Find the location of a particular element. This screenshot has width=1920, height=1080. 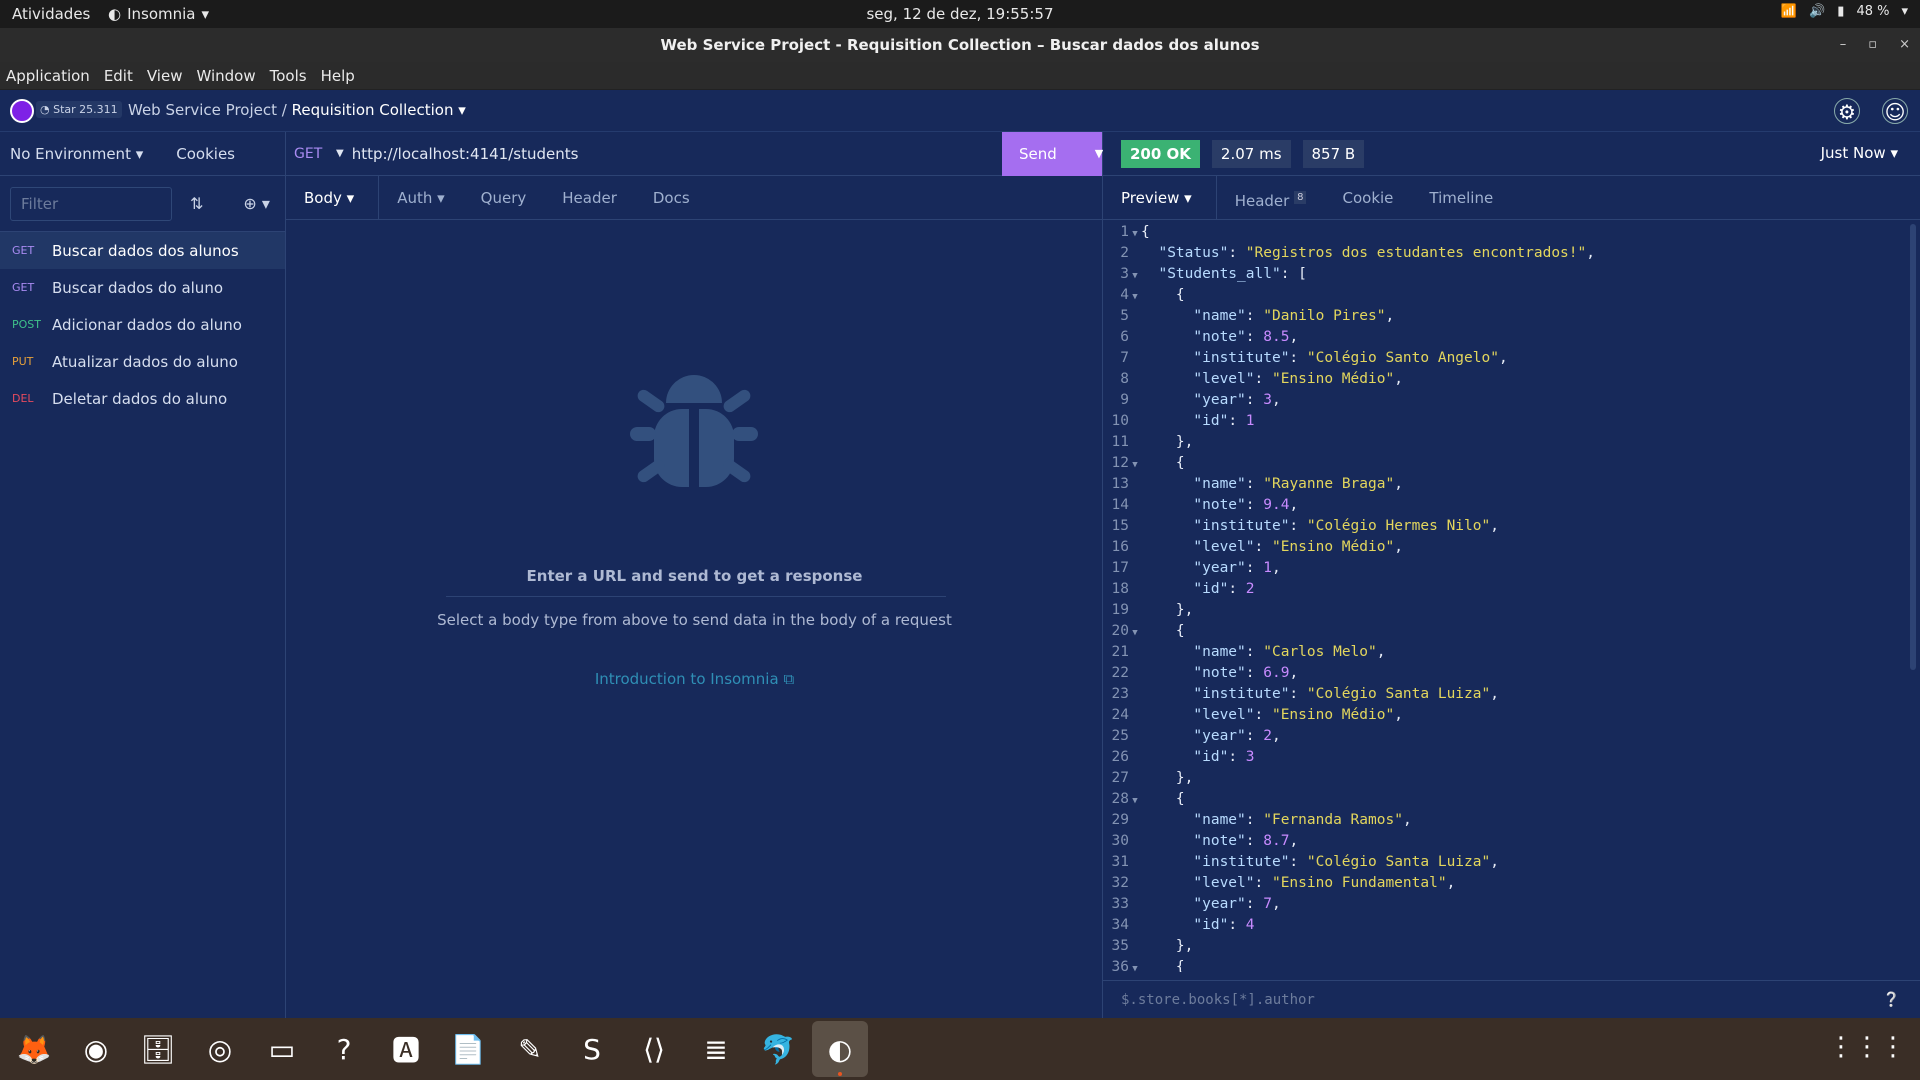

tab-auth: Auth ▾ is located at coordinates (420, 198).